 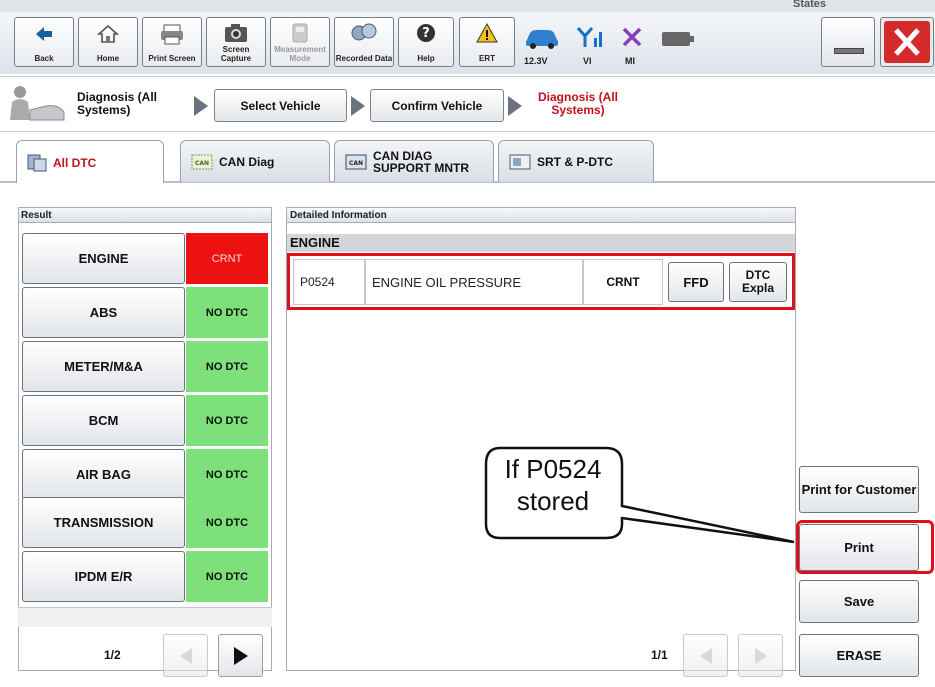 What do you see at coordinates (172, 34) in the screenshot?
I see `printer-icon` at bounding box center [172, 34].